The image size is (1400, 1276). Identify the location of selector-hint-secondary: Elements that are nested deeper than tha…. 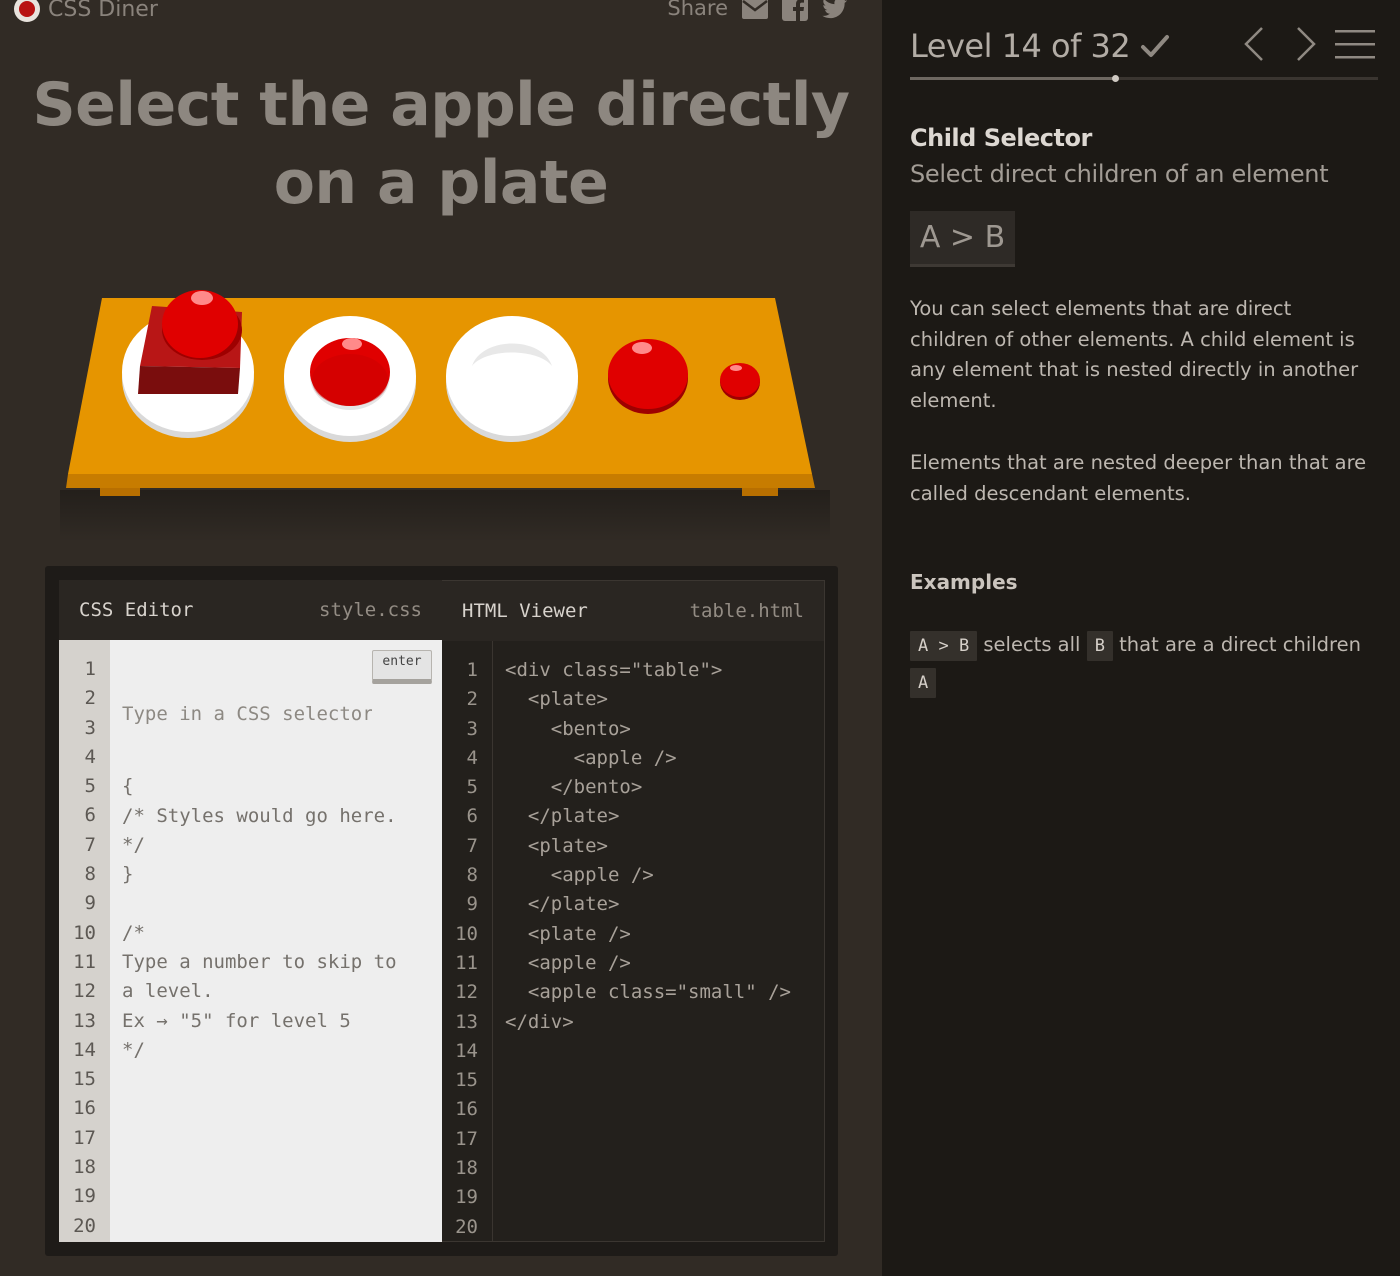
(1138, 478).